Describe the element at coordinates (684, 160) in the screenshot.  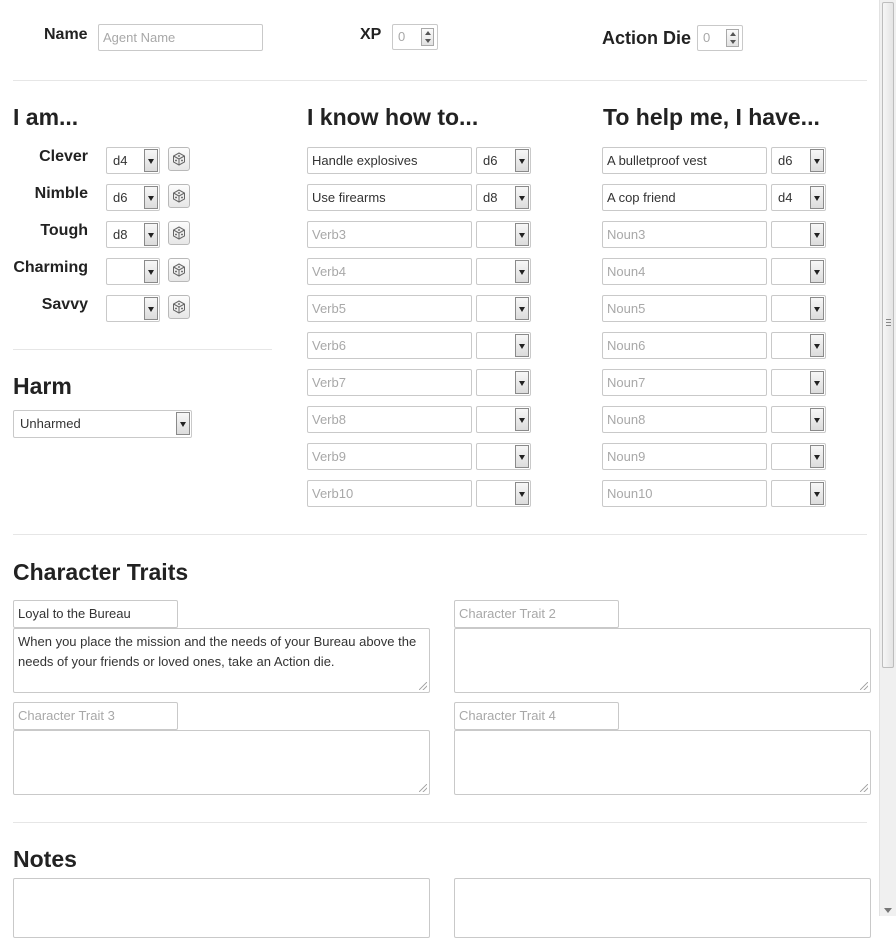
I see `resource-input: A bulletproof vest` at that location.